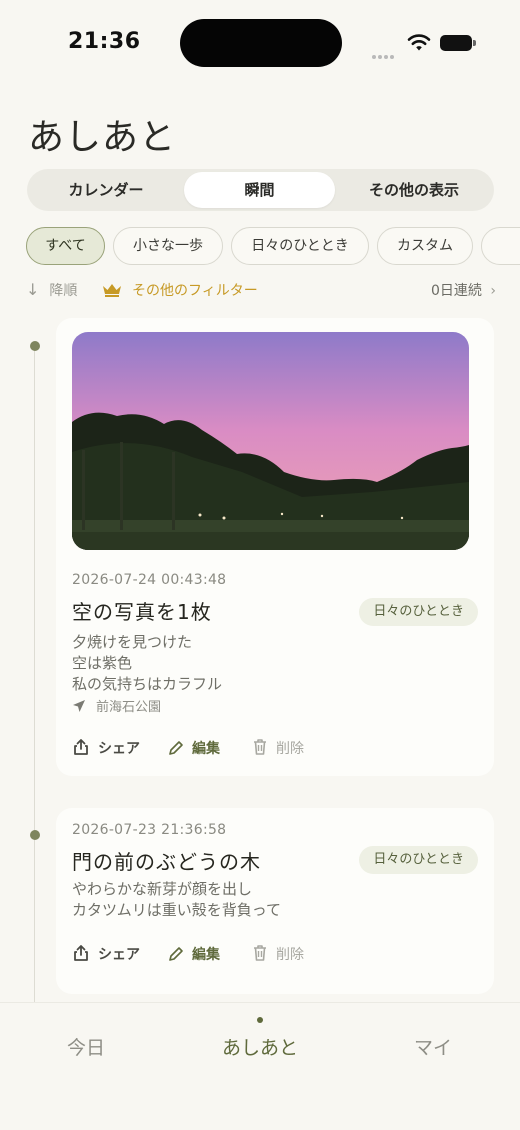 Image resolution: width=520 pixels, height=1130 pixels. I want to click on tab-my: マイ, so click(433, 1046).